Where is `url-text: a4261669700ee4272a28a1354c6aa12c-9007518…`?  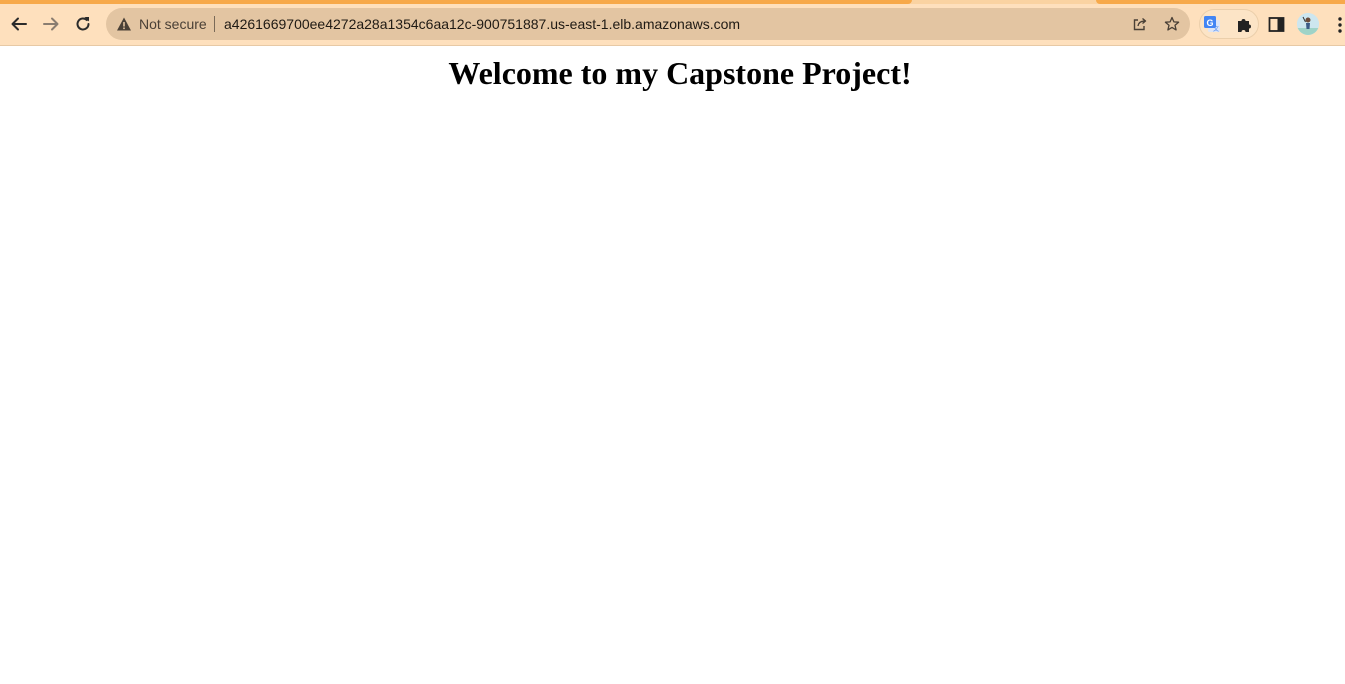 url-text: a4261669700ee4272a28a1354c6aa12c-9007518… is located at coordinates (482, 24).